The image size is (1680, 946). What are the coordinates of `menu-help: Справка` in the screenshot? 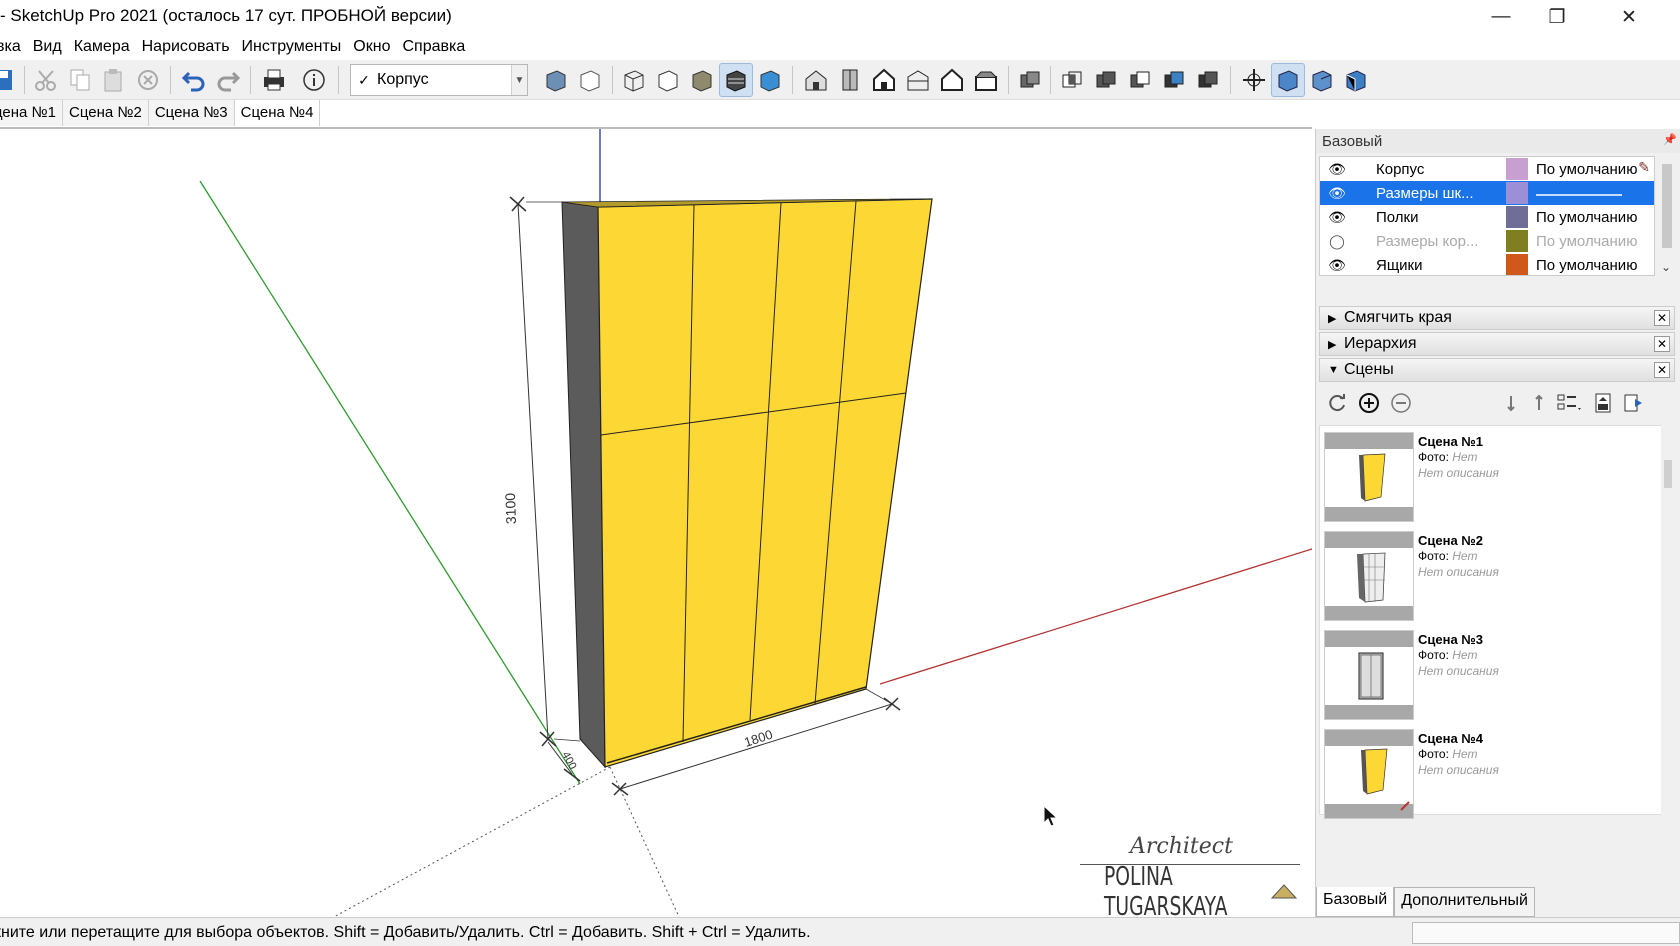 It's located at (433, 47).